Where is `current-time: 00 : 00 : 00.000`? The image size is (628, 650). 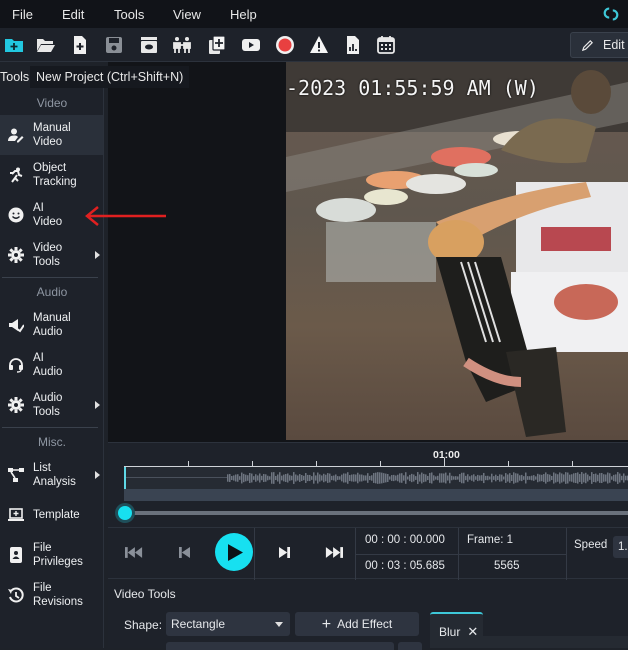
current-time: 00 : 00 : 00.000 is located at coordinates (405, 540).